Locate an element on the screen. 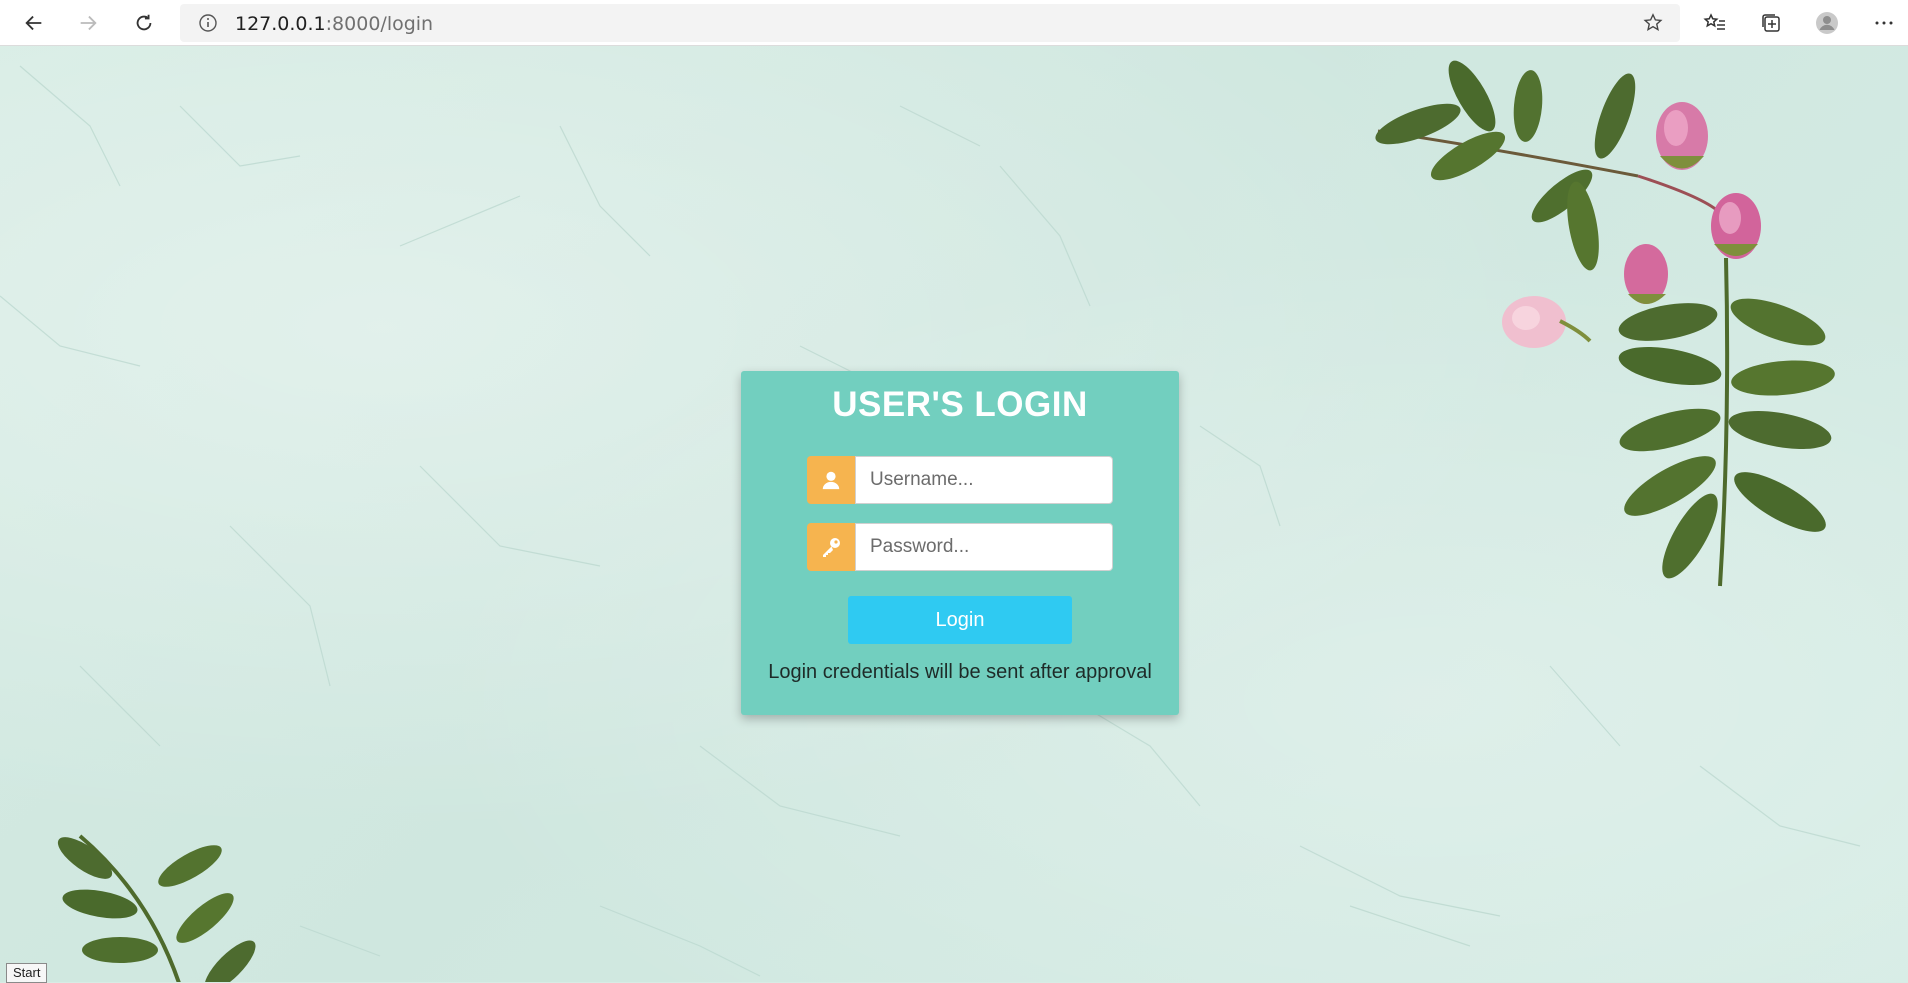  key-icon is located at coordinates (831, 547).